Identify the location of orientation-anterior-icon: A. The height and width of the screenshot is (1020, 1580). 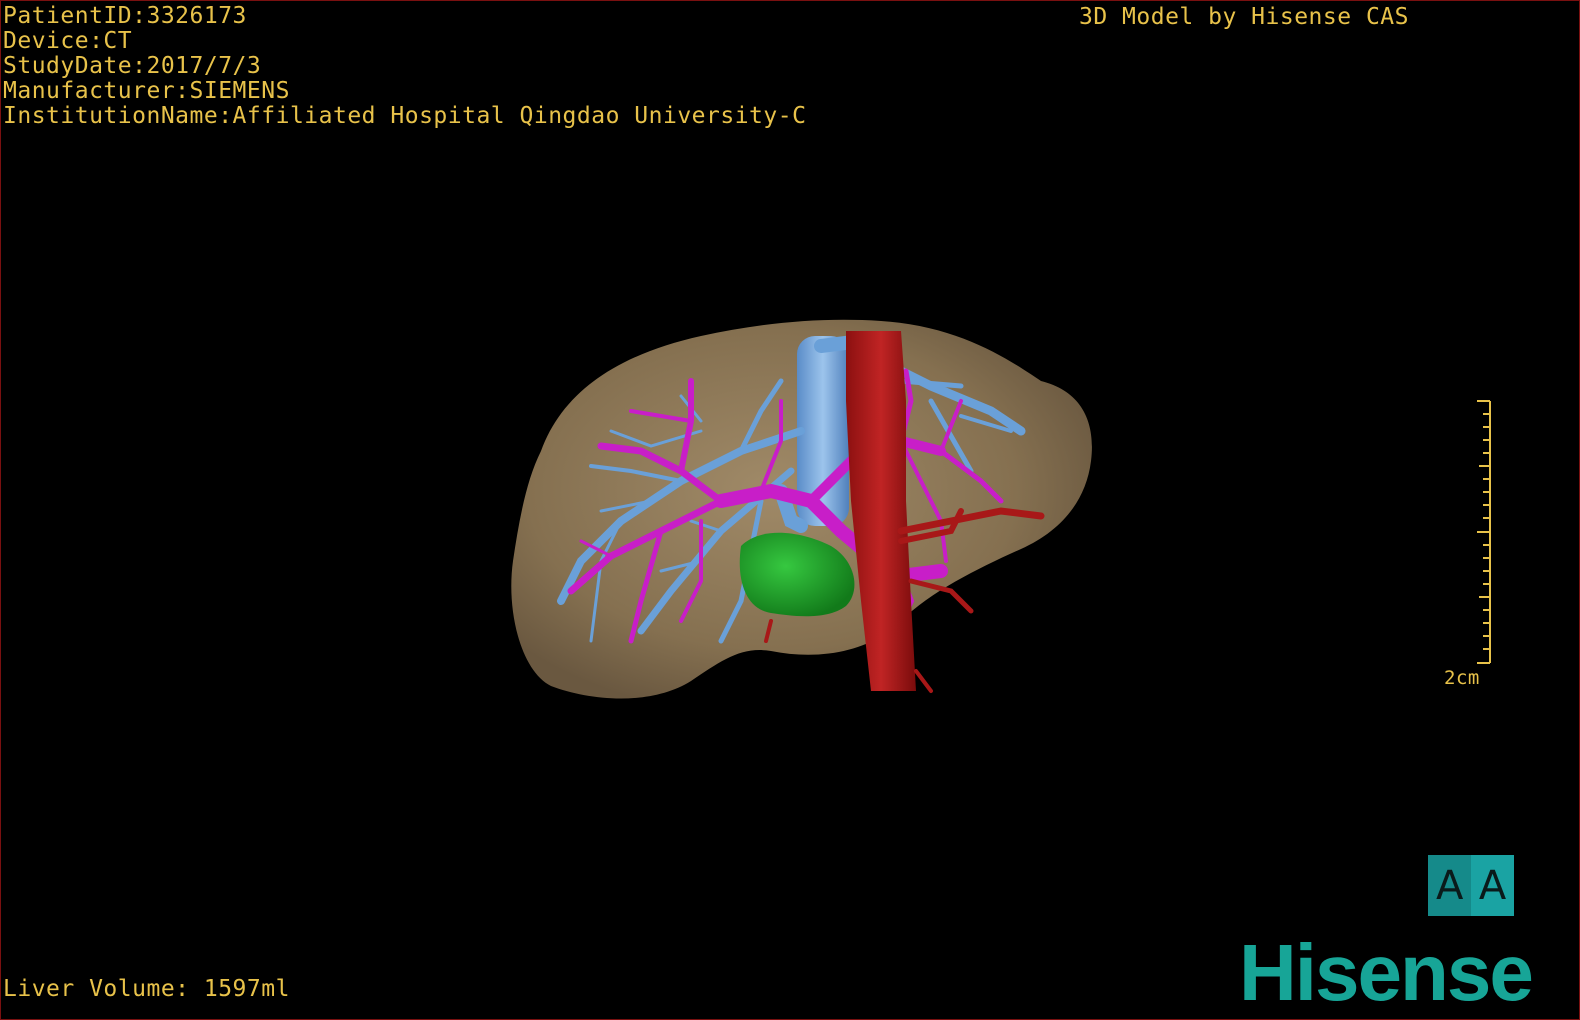
(1492, 885).